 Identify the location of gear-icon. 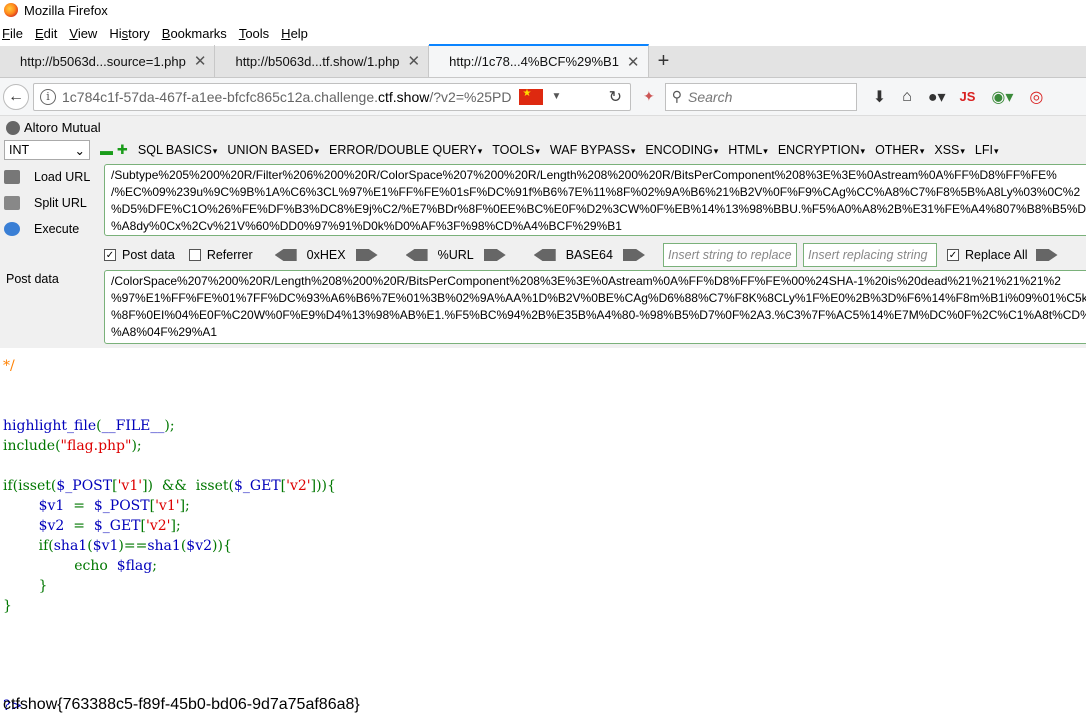
(13, 127).